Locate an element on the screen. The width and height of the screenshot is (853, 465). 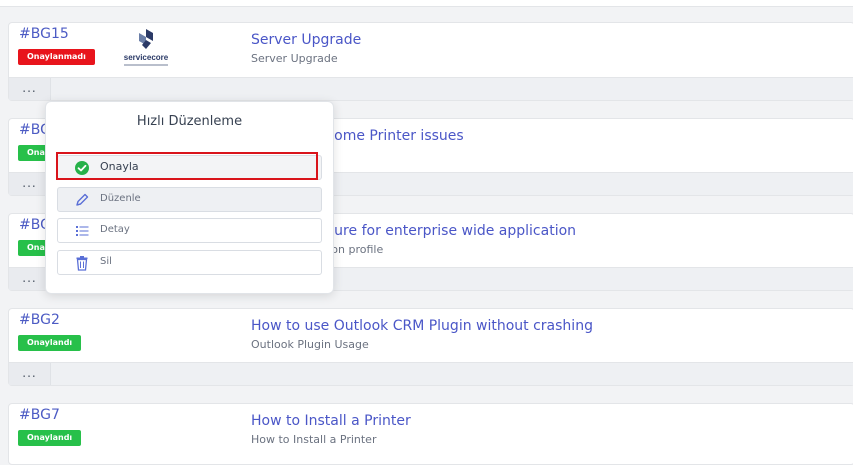
delete-button: Sil is located at coordinates (189, 262).